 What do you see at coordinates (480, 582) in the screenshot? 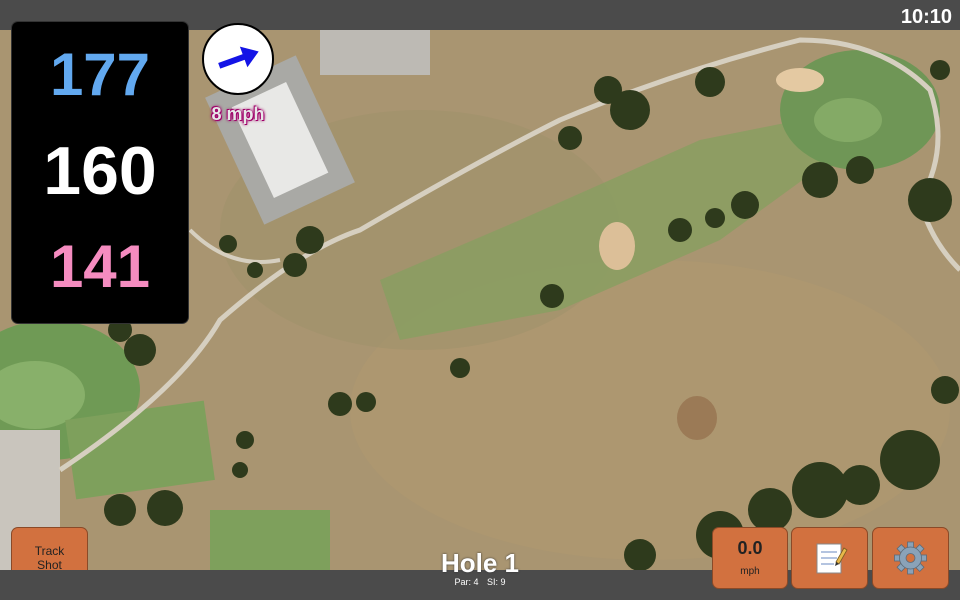
I see `hole-info: Par: 4 SI: 9` at bounding box center [480, 582].